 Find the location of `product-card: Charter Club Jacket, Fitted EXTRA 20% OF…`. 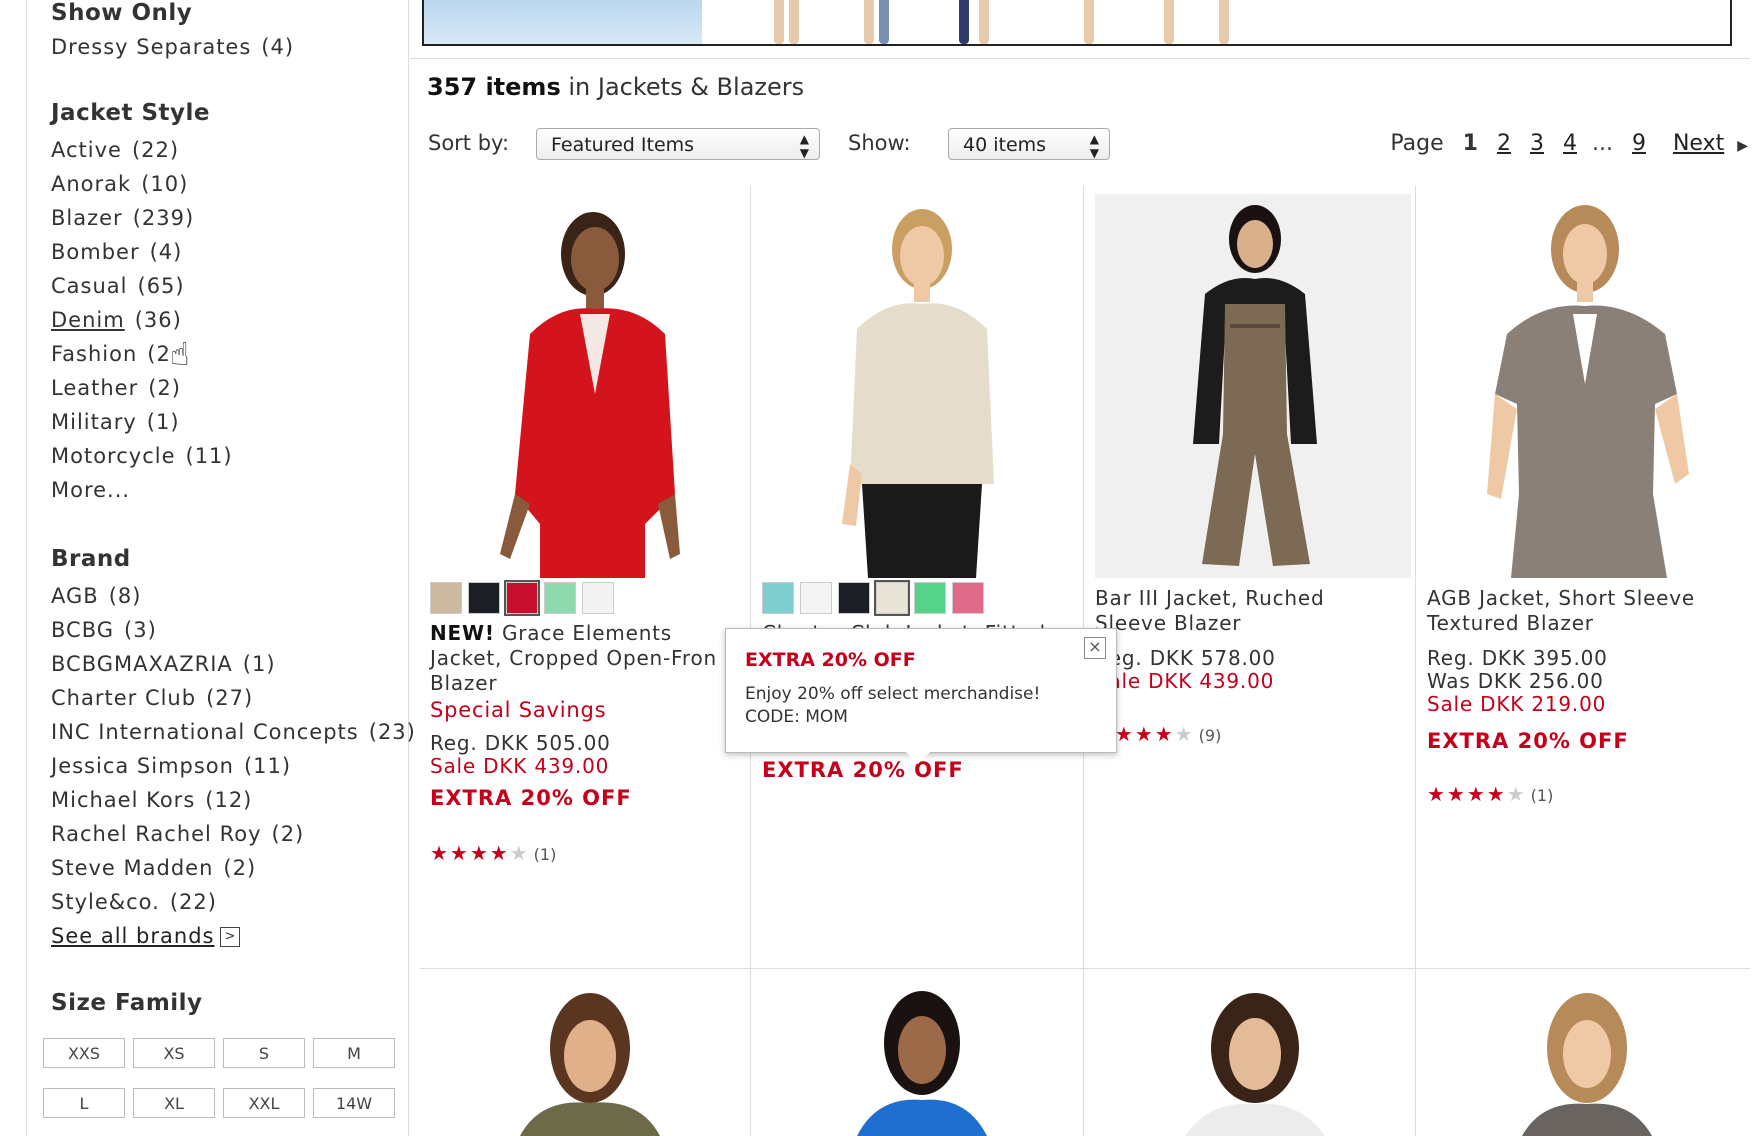

product-card: Charter Club Jacket, Fitted EXTRA 20% OF… is located at coordinates (922, 546).